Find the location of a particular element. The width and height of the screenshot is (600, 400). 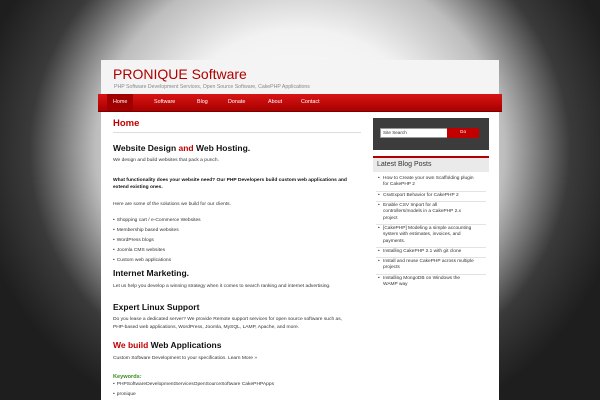

post-line: WAMP way is located at coordinates (395, 285).